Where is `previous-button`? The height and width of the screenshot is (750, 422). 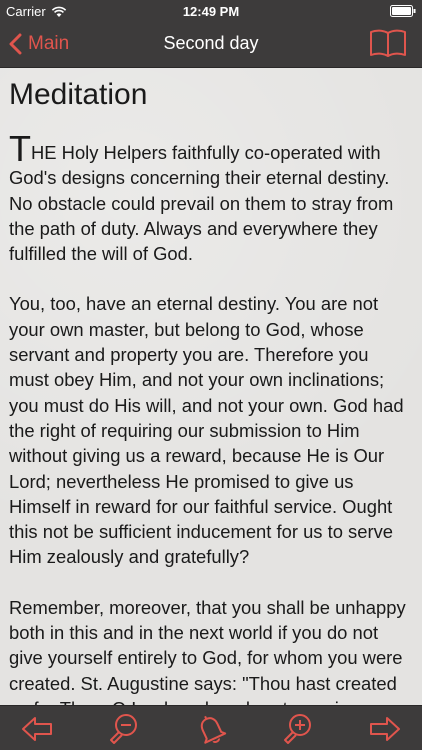 previous-button is located at coordinates (37, 729).